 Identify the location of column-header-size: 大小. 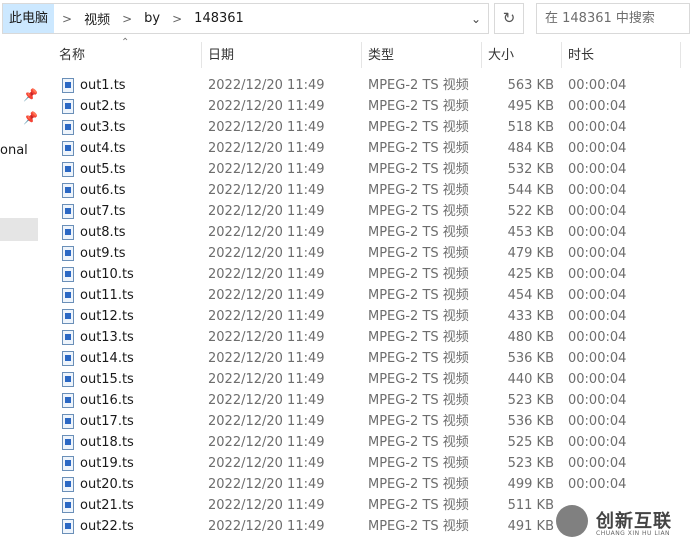
(501, 56).